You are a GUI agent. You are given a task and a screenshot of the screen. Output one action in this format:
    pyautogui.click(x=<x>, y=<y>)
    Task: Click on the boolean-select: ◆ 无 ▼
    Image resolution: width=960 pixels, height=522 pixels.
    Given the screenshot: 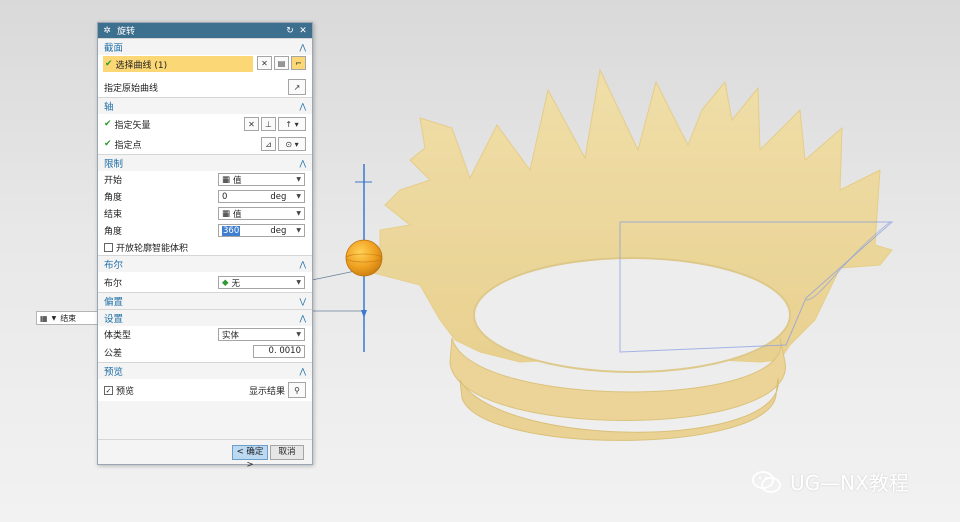 What is the action you would take?
    pyautogui.click(x=261, y=282)
    